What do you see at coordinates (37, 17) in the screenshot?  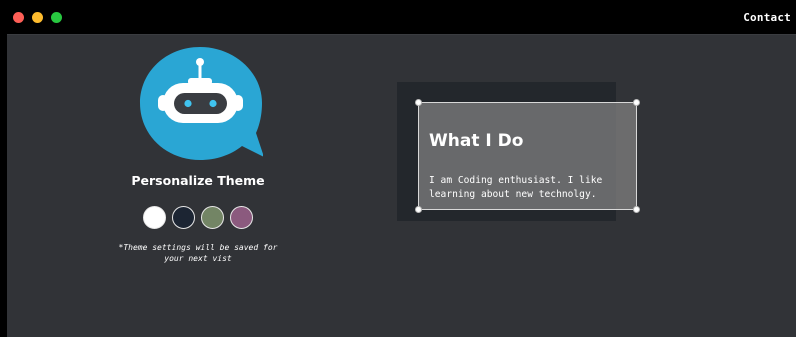 I see `minimize-window-button` at bounding box center [37, 17].